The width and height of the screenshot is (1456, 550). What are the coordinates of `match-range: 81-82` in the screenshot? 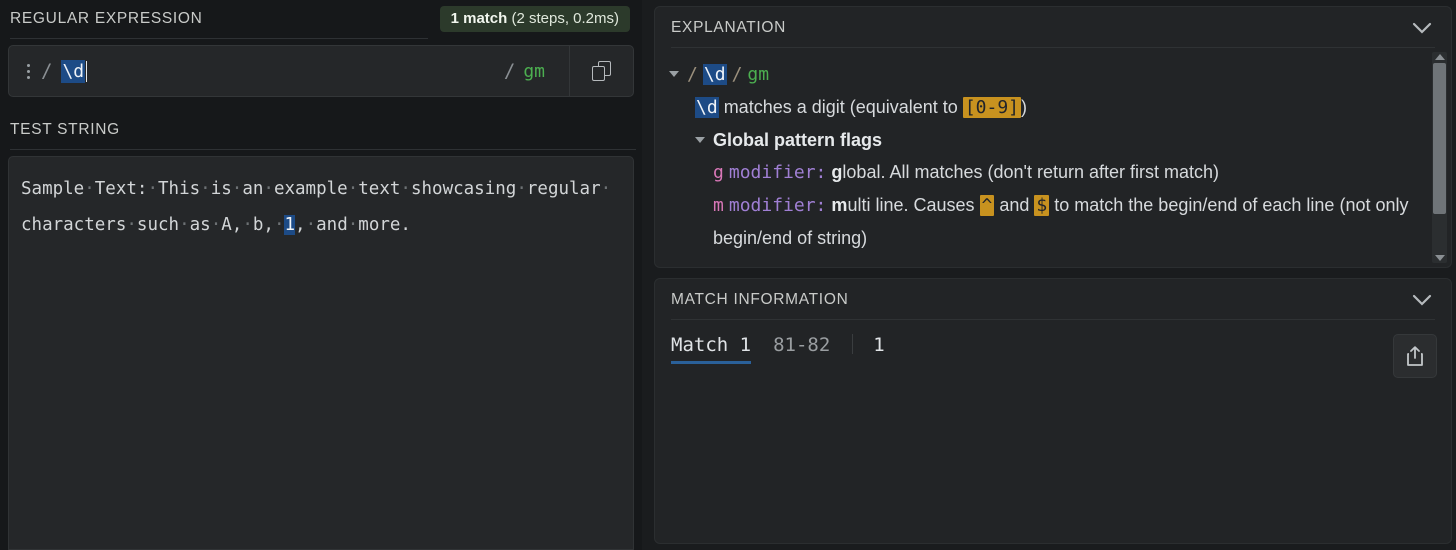 It's located at (802, 345).